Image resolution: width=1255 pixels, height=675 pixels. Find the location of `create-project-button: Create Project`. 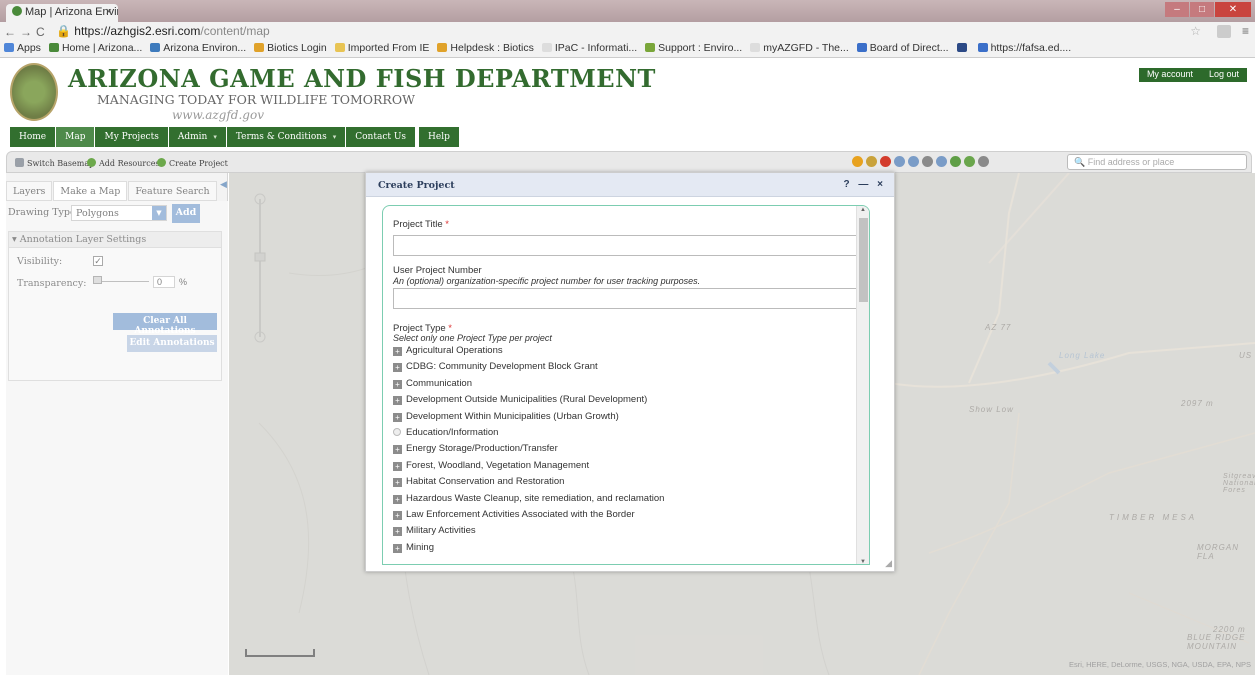

create-project-button: Create Project is located at coordinates (192, 163).